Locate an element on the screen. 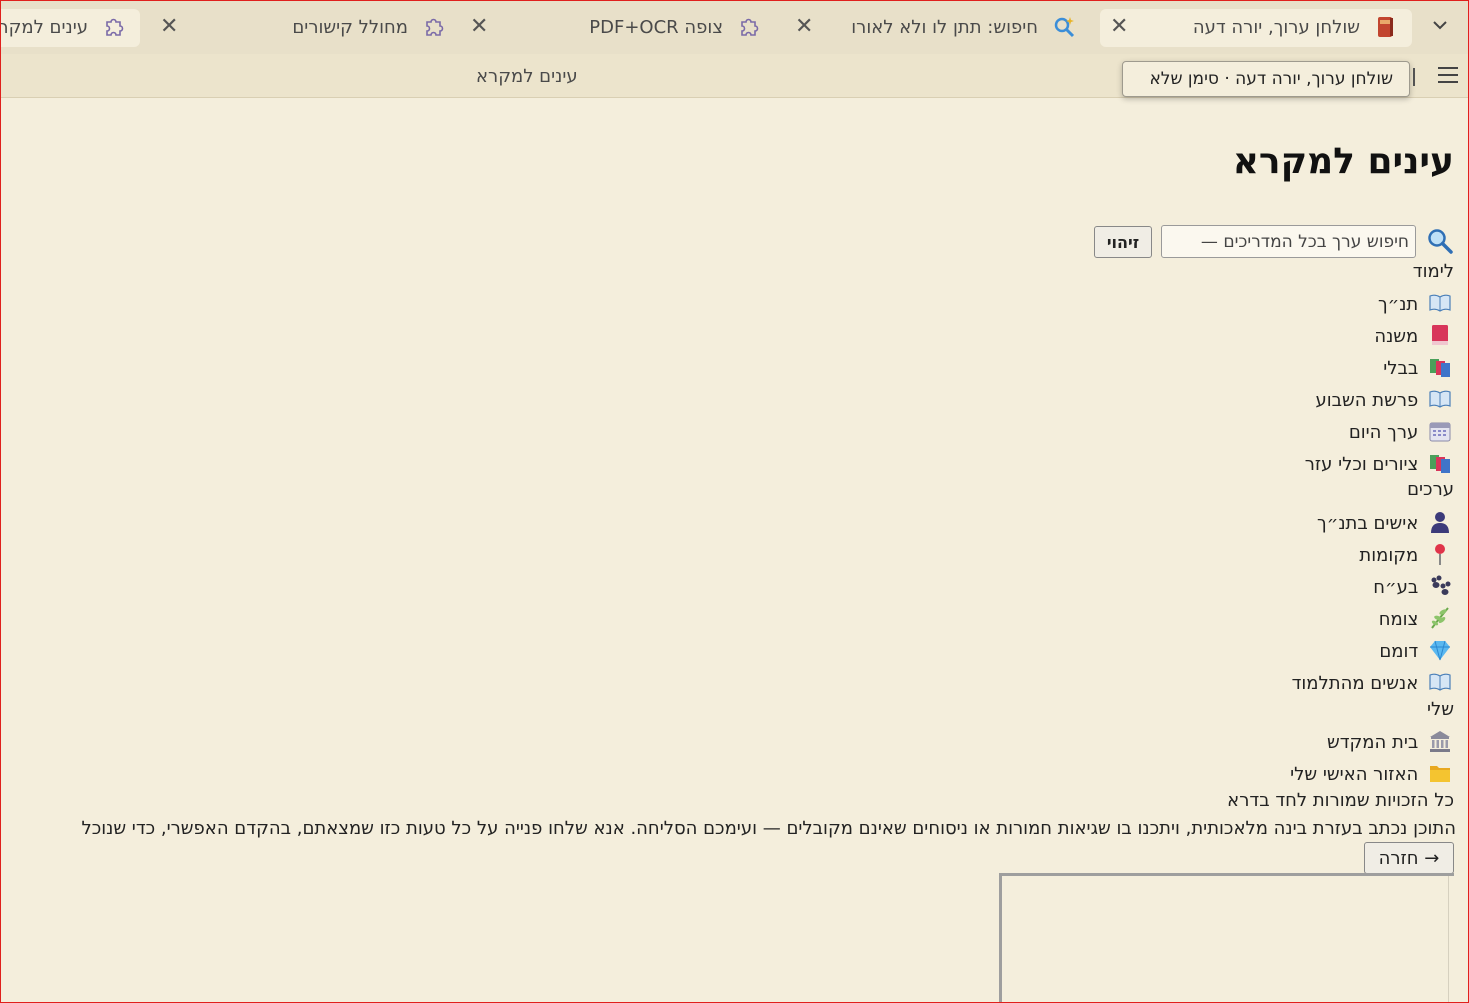 The width and height of the screenshot is (1469, 1003). temple-icon is located at coordinates (1440, 741).